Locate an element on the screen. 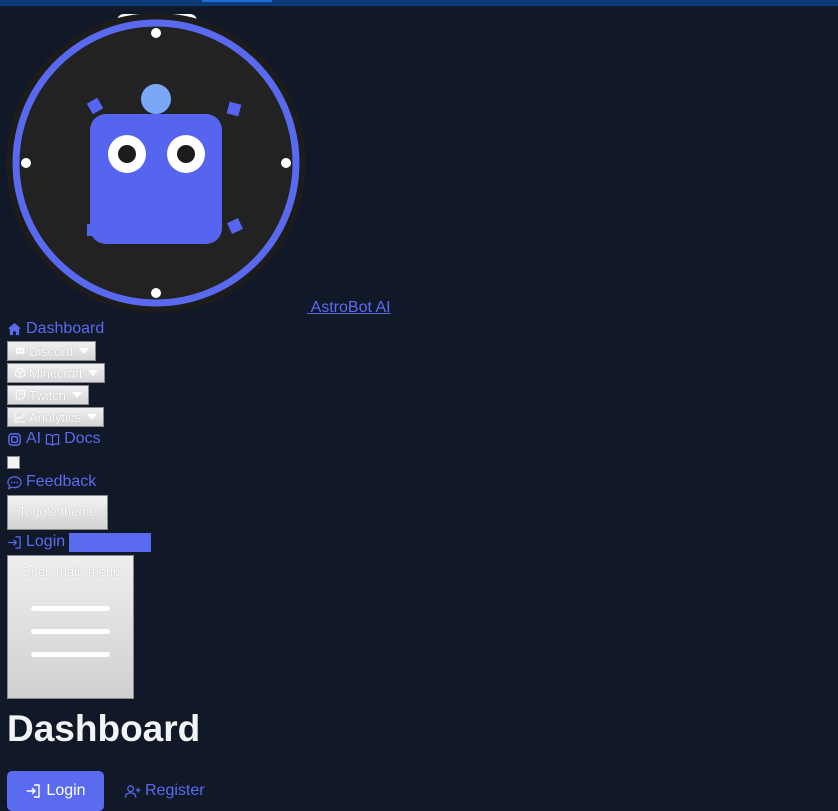 This screenshot has height=811, width=838. minecraft-menu-button: Minecraft is located at coordinates (56, 373).